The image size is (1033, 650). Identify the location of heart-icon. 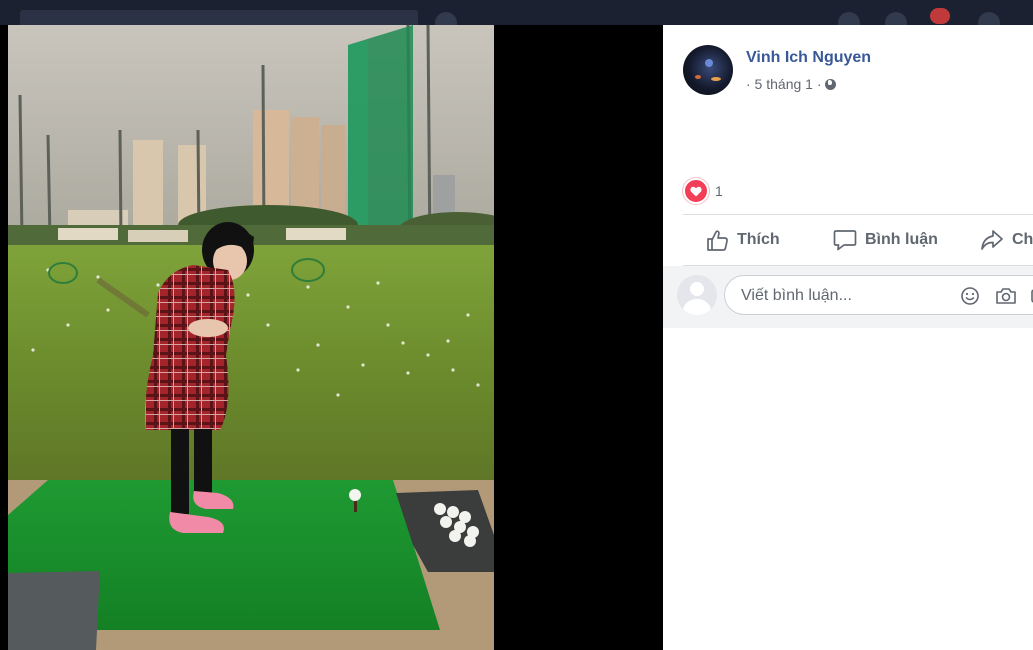
(696, 191).